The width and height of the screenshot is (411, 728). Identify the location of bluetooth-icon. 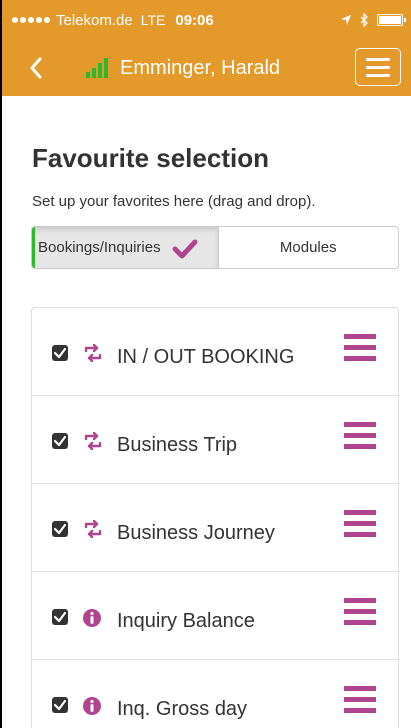
(364, 20).